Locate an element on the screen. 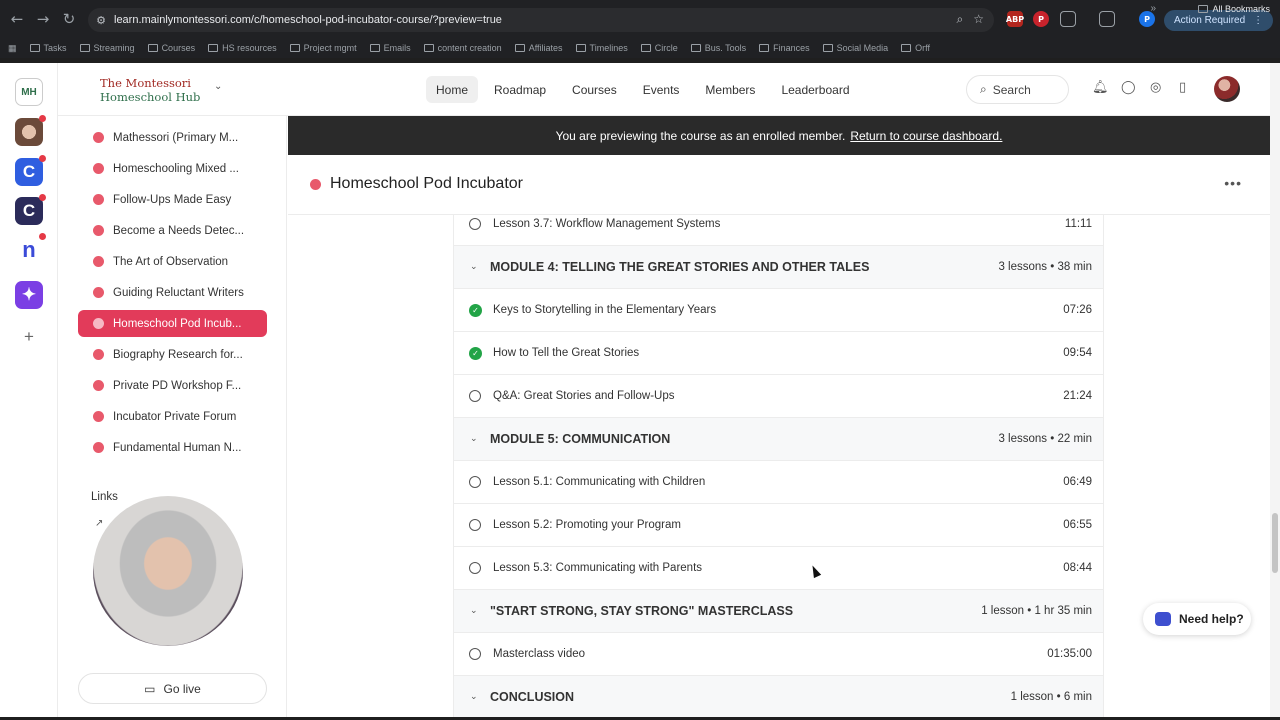 The image size is (1280, 720). lesson-row: Q&A: Great Stories and Follow-Ups 21:24 is located at coordinates (778, 396).